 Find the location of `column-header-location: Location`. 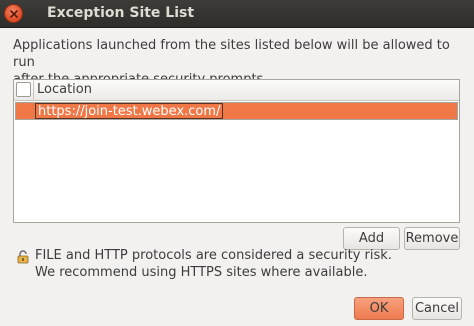

column-header-location: Location is located at coordinates (246, 90).